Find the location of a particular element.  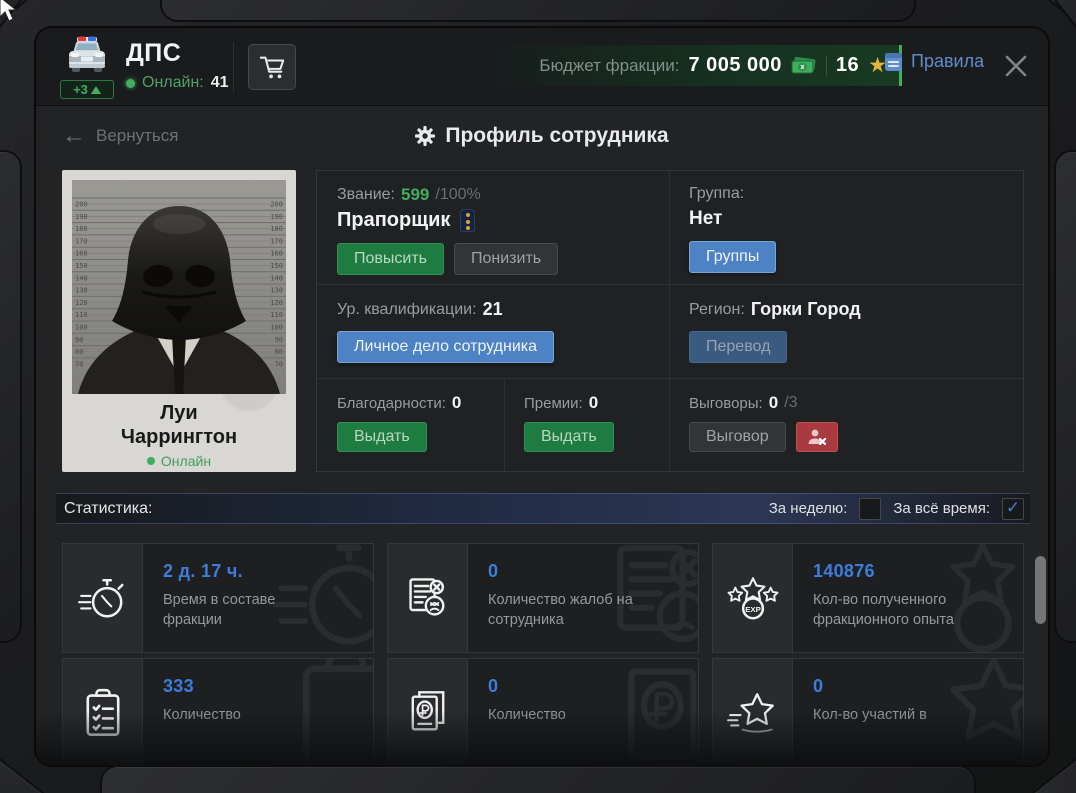

svg-text: 150 is located at coordinates (276, 266).